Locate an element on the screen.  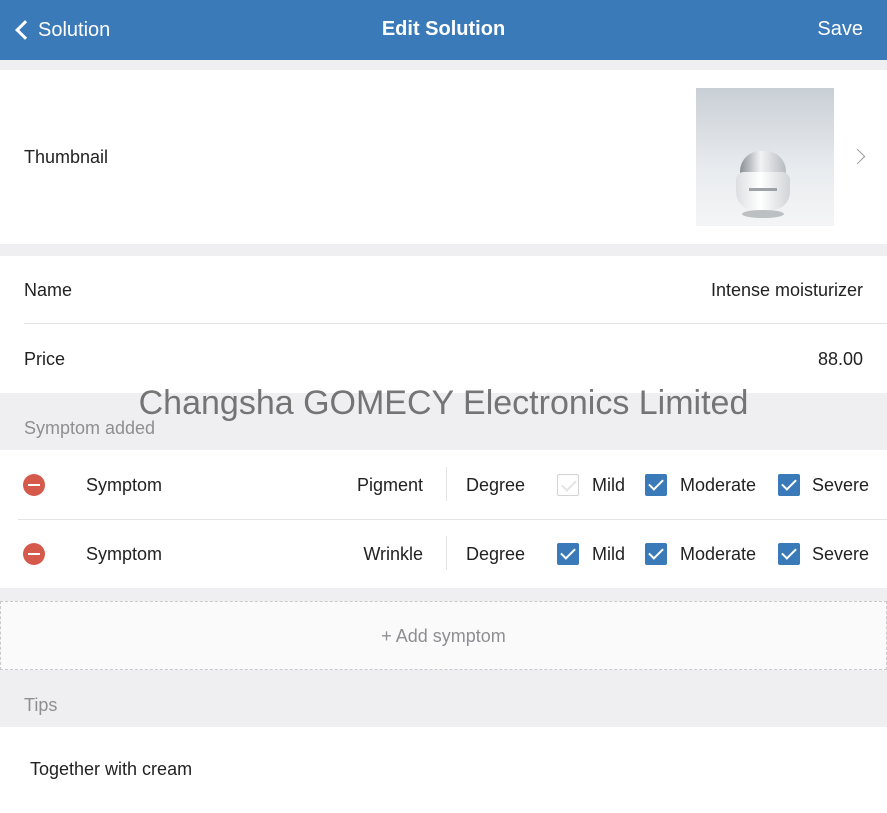
symptom-name: Pigment is located at coordinates (390, 485).